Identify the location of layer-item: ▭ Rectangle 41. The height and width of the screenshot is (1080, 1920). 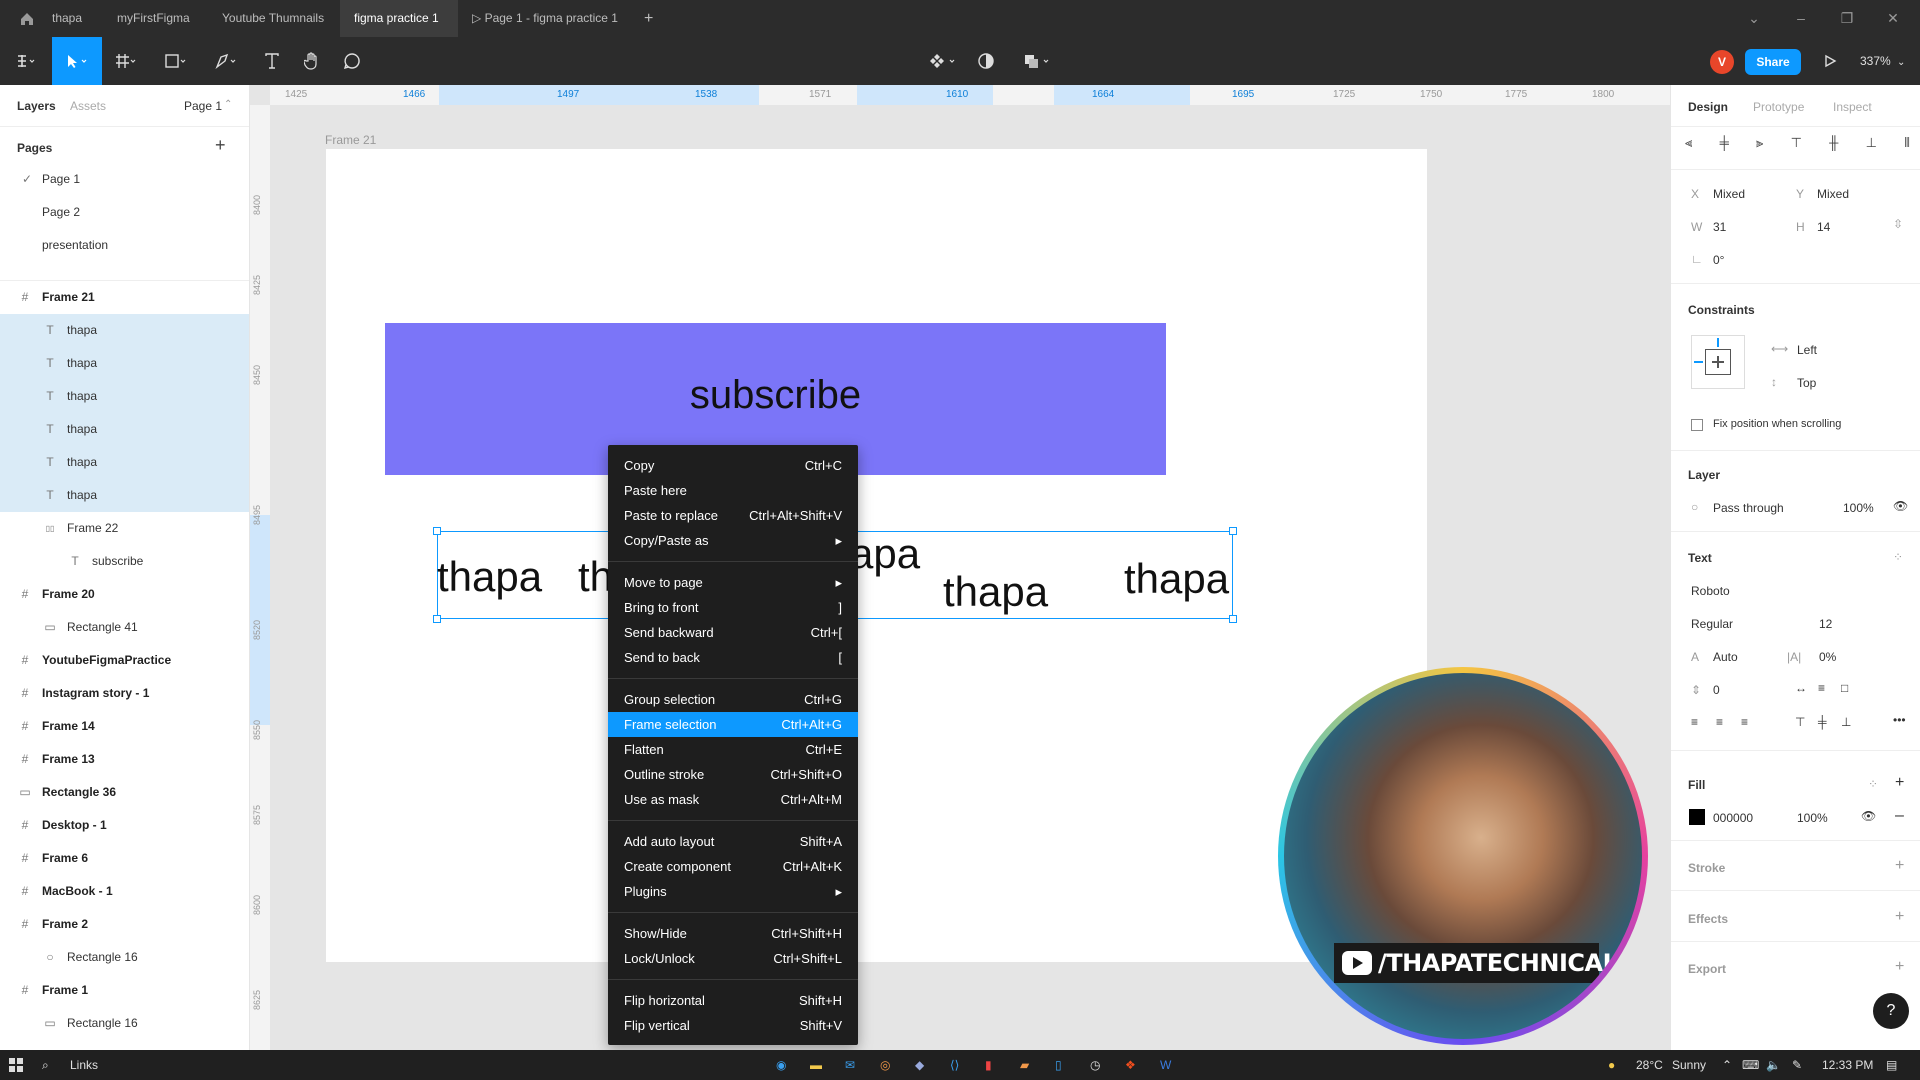
(124, 627).